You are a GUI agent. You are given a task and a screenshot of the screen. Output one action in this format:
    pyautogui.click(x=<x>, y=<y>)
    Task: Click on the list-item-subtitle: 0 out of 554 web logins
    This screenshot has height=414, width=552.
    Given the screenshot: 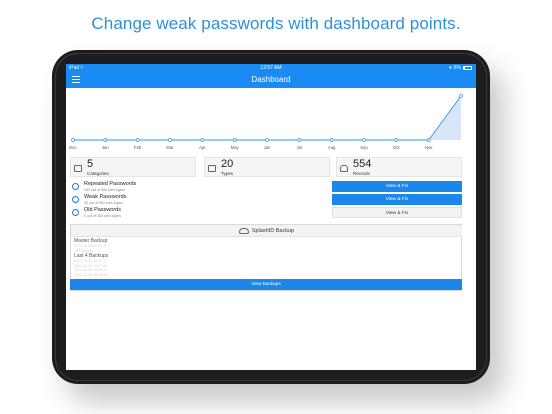 What is the action you would take?
    pyautogui.click(x=102, y=215)
    